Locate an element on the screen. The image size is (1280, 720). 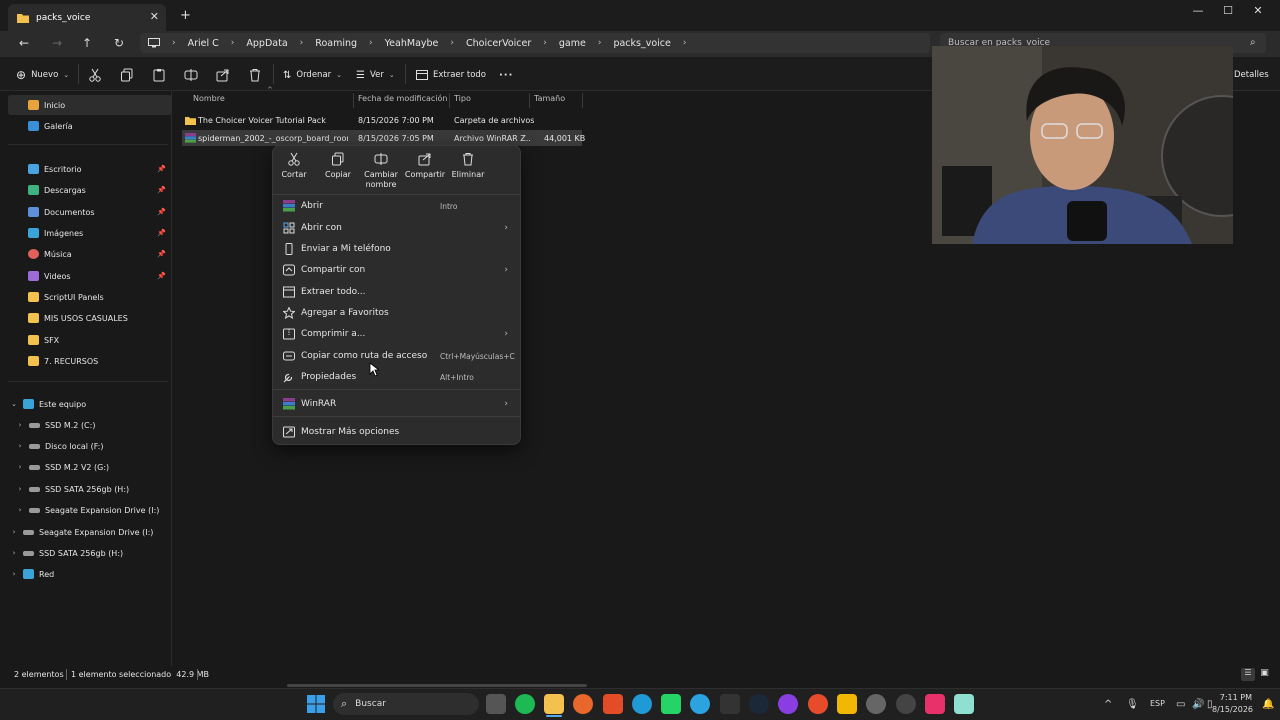
sidebar-item-escritorio: Escritorio 📌 is located at coordinates (92, 169).